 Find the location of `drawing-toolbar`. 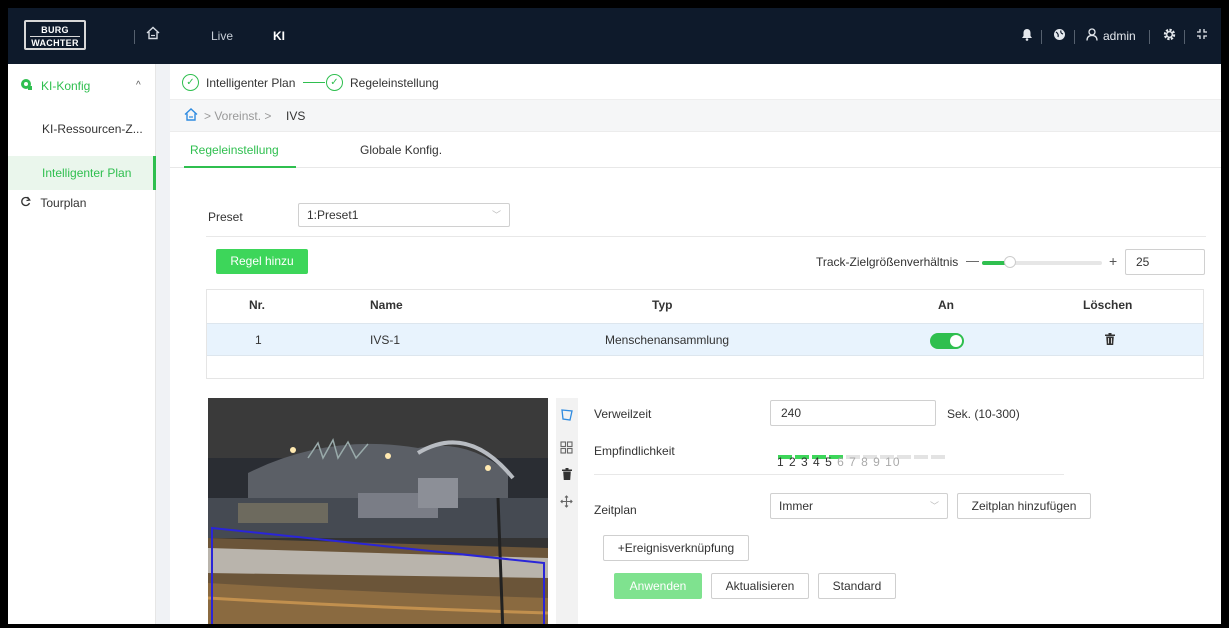

drawing-toolbar is located at coordinates (567, 511).